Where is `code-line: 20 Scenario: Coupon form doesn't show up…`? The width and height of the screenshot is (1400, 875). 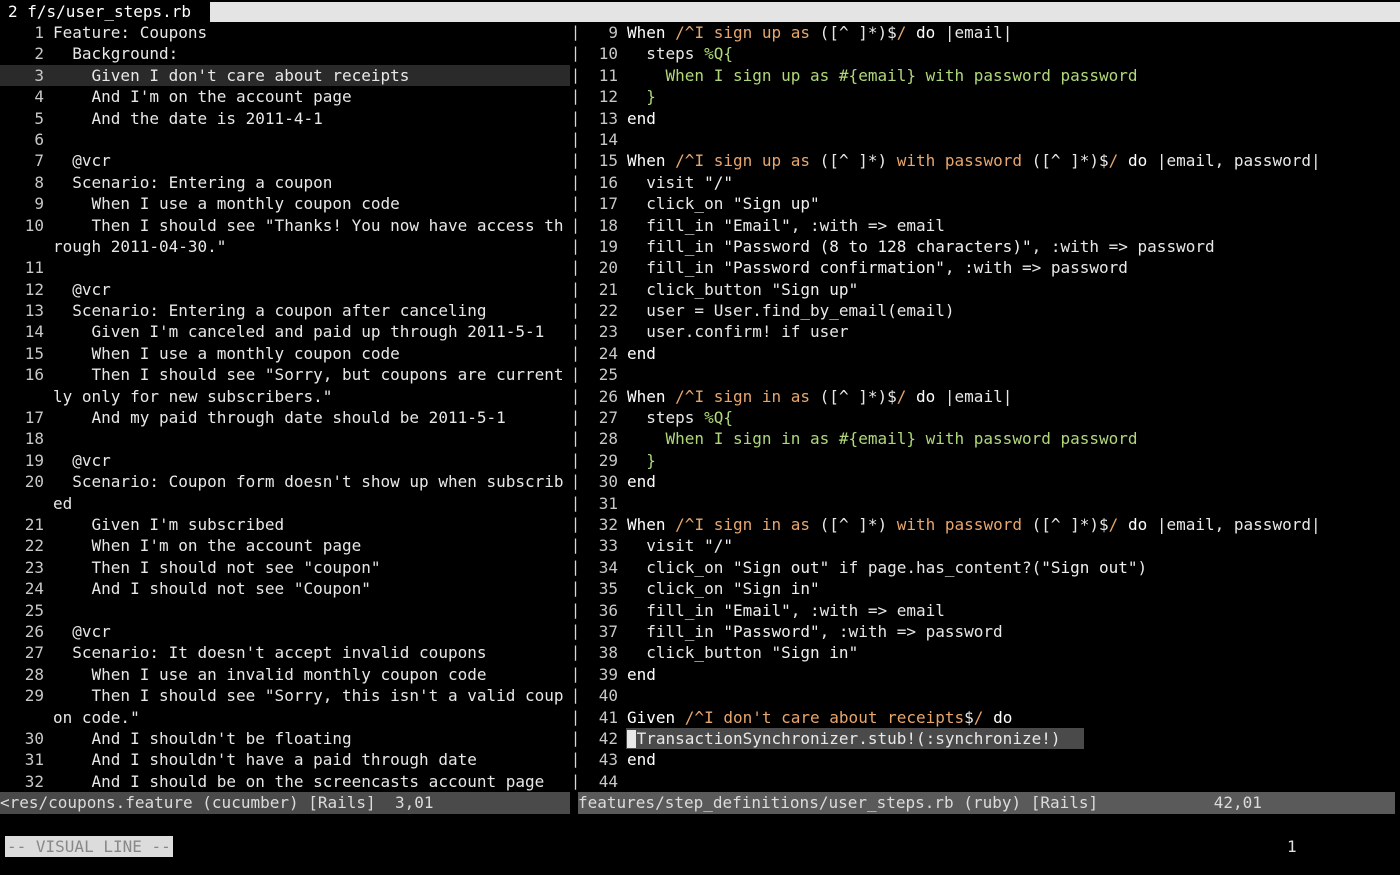
code-line: 20 Scenario: Coupon form doesn't show up… is located at coordinates (285, 481).